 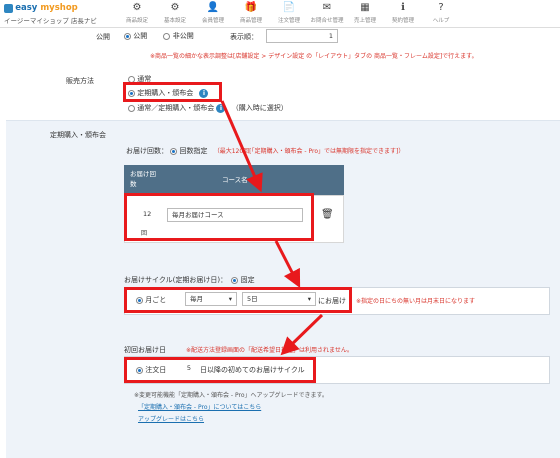 What do you see at coordinates (272, 228) in the screenshot?
I see `annotation-arrows` at bounding box center [272, 228].